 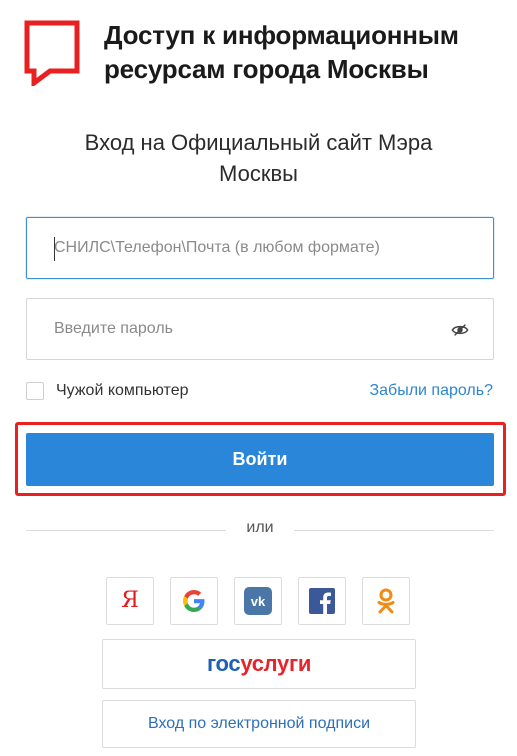 I want to click on facebook-icon, so click(x=322, y=601).